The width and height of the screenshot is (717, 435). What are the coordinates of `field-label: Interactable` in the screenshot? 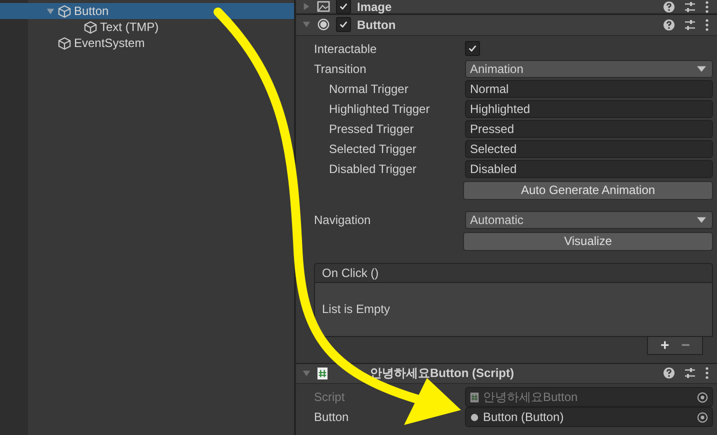 It's located at (346, 49).